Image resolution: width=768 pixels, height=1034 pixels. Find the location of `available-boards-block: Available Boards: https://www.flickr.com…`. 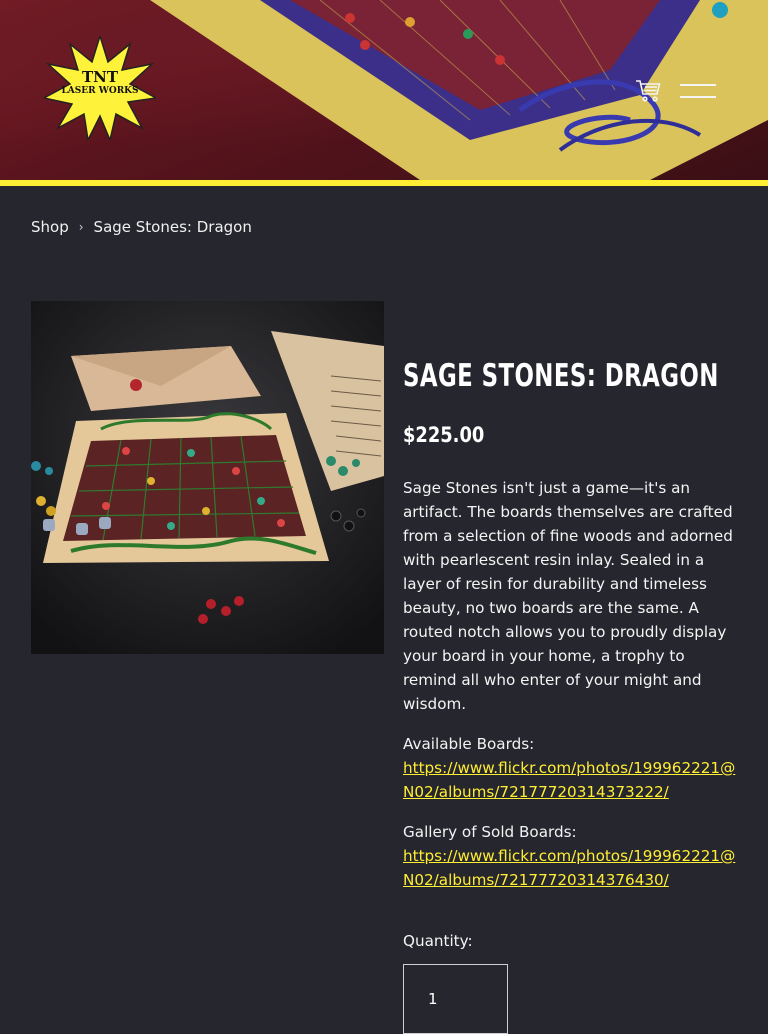

available-boards-block: Available Boards: https://www.flickr.com… is located at coordinates (573, 768).